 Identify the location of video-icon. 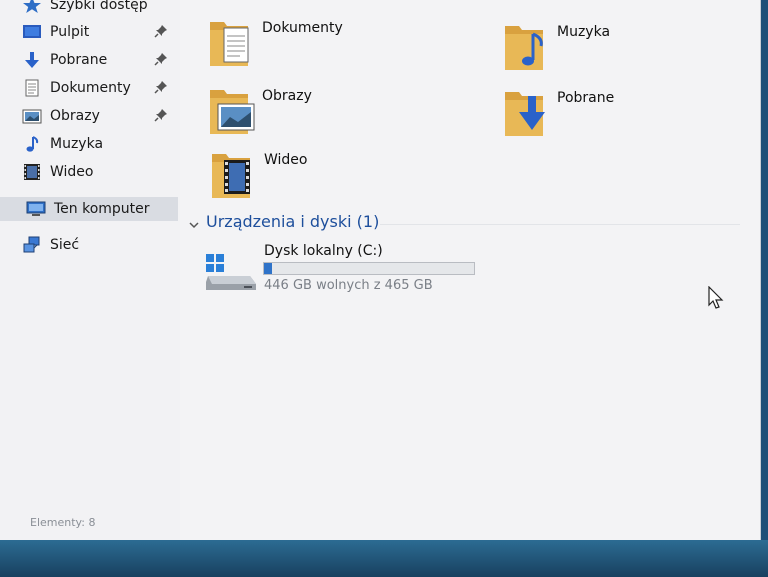
(32, 172).